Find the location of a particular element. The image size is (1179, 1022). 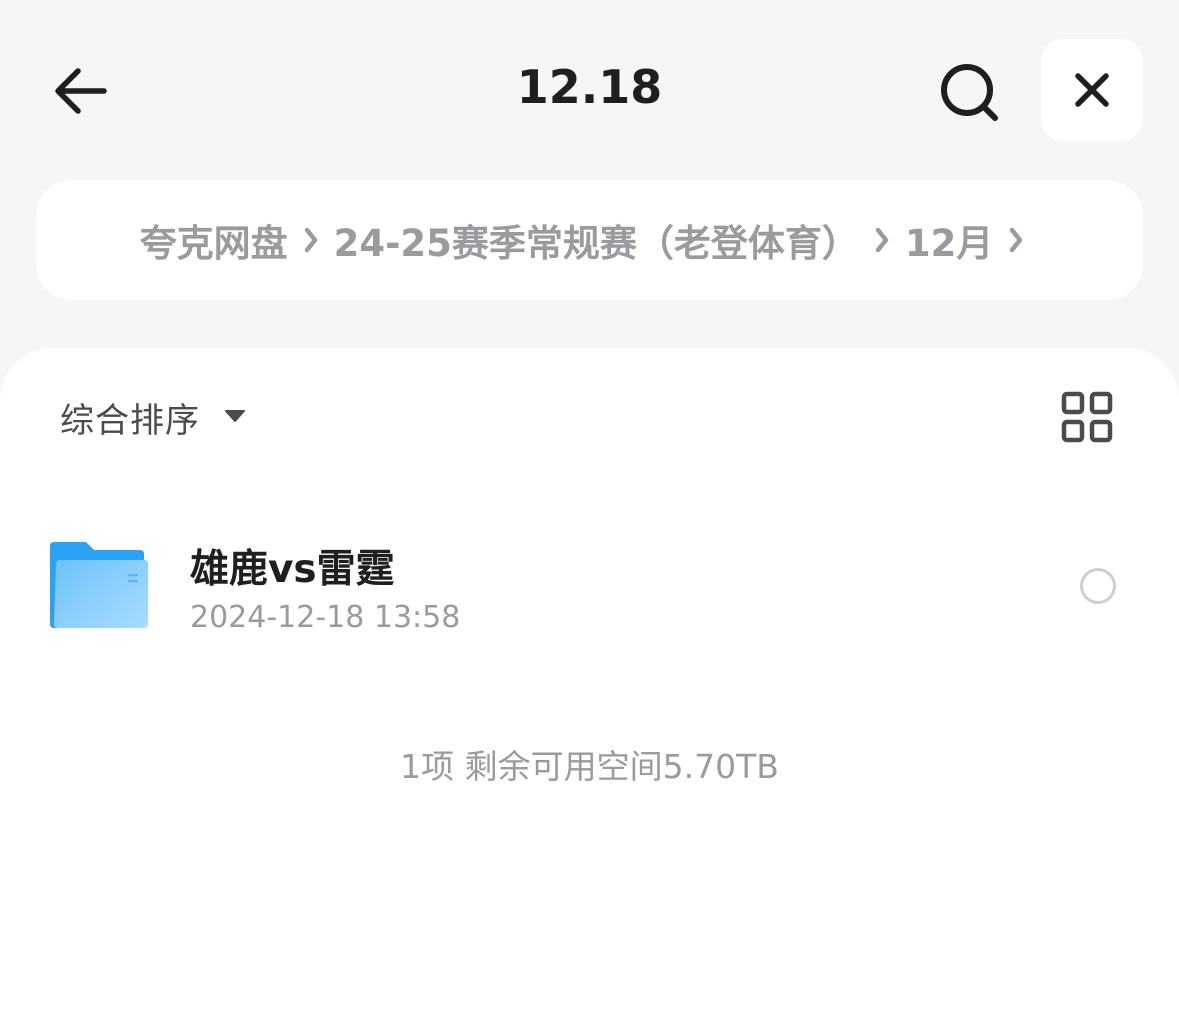

folder-icon is located at coordinates (99, 585).